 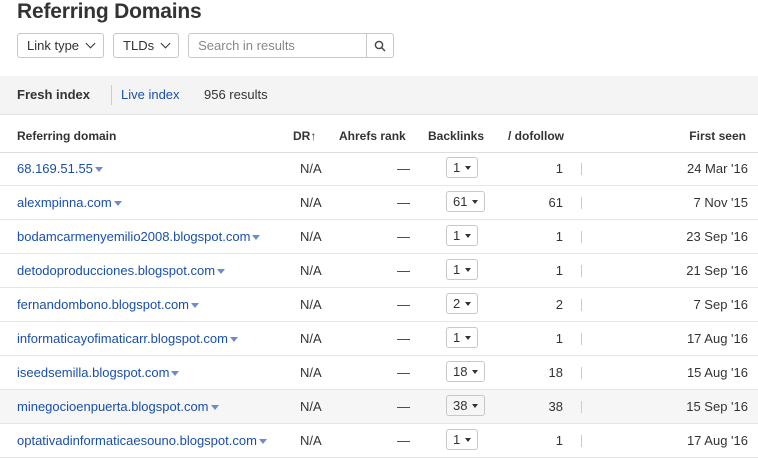 What do you see at coordinates (379, 95) in the screenshot?
I see `index-tabs-bar: Fresh index Live index 956 results` at bounding box center [379, 95].